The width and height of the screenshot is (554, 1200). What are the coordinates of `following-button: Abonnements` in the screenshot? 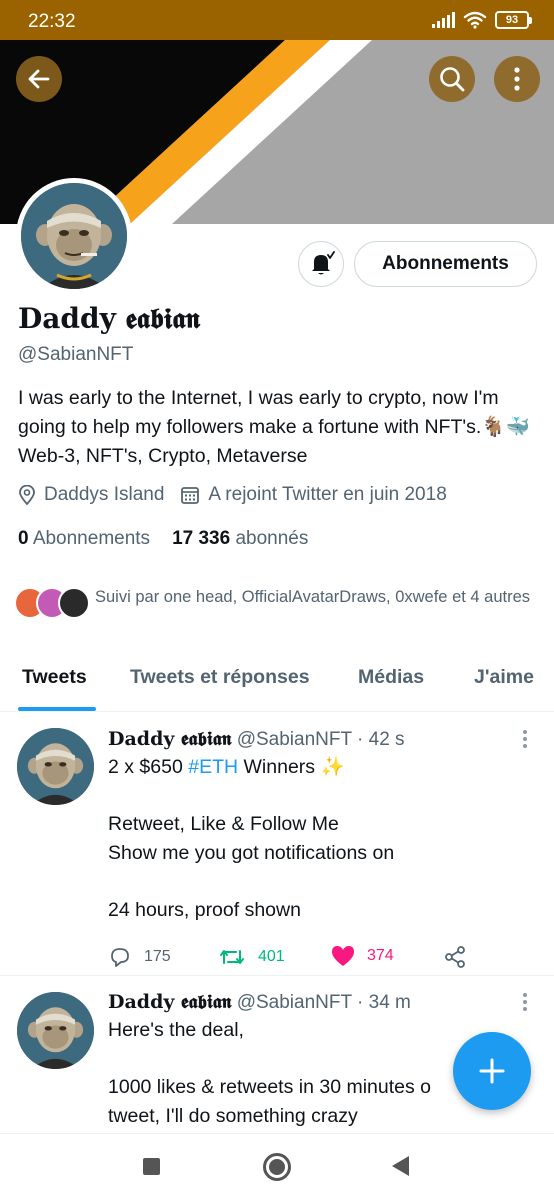 It's located at (445, 264).